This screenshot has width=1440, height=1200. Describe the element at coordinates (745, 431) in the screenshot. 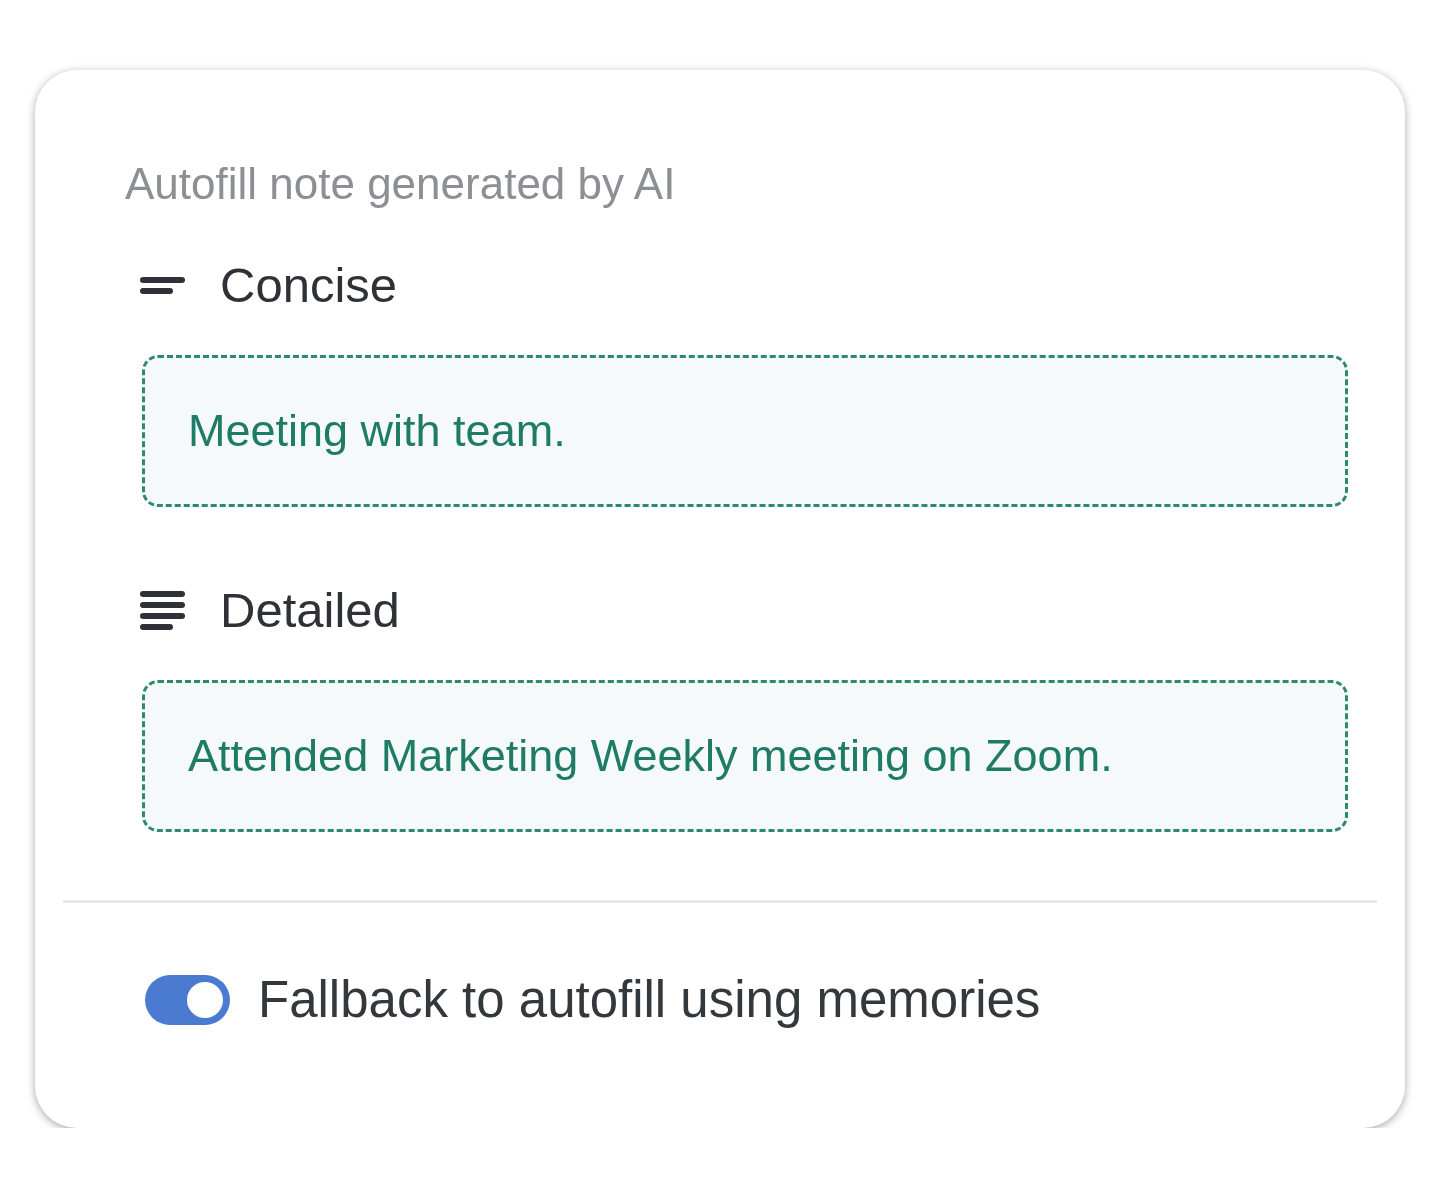

I see `generated-note: Meeting with team.` at that location.